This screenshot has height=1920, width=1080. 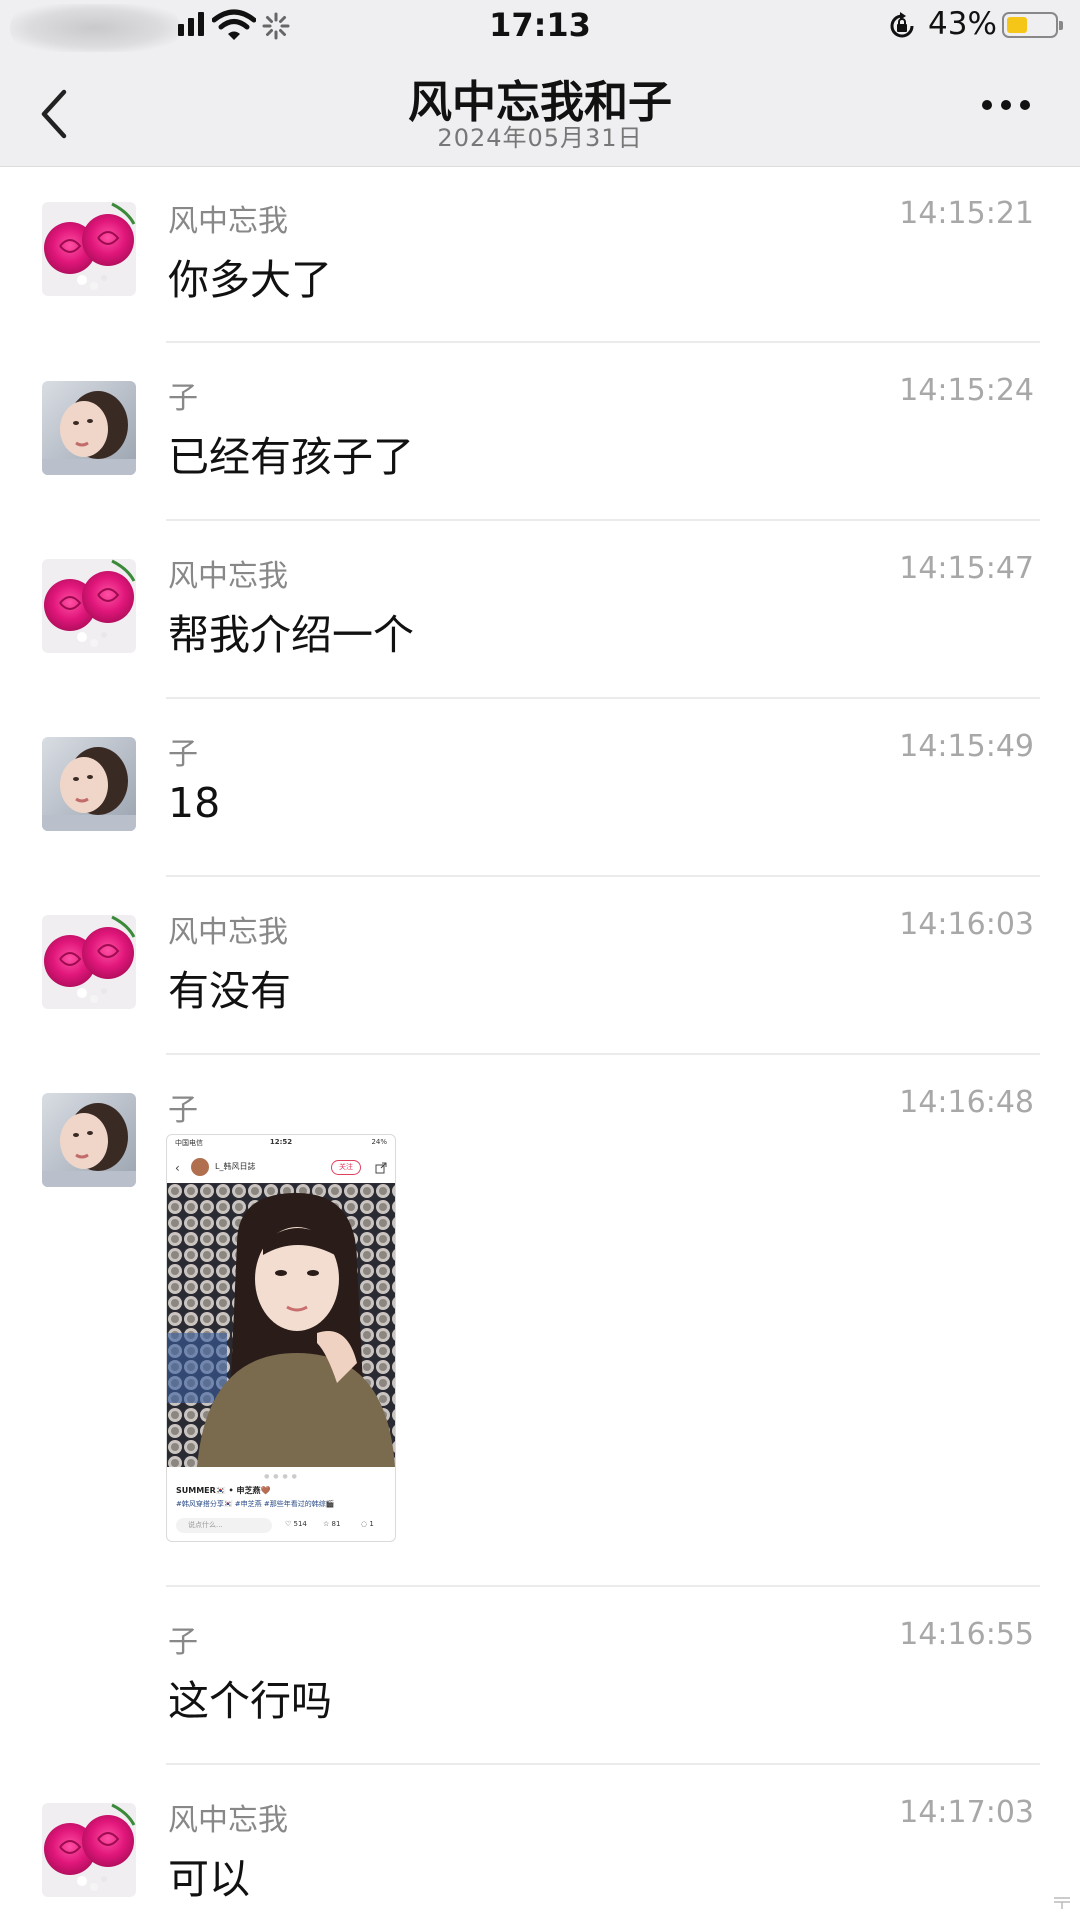 What do you see at coordinates (540, 609) in the screenshot?
I see `message-item: 风中忘我 14:15:47 帮我介绍一个` at bounding box center [540, 609].